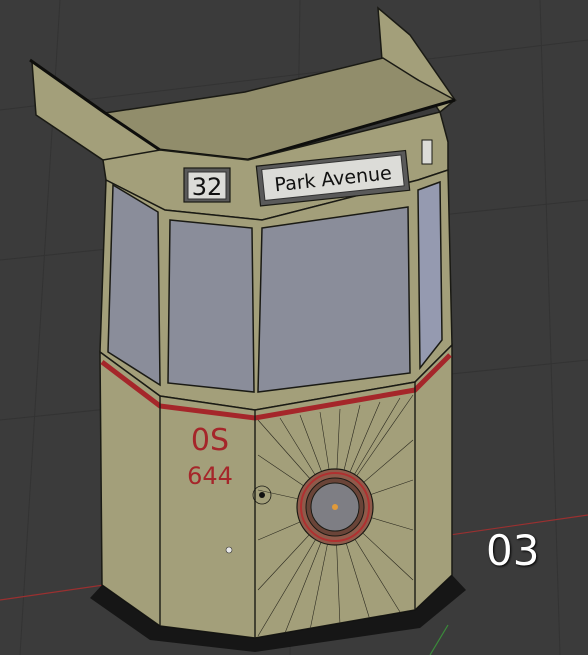 The image size is (588, 655). Describe the element at coordinates (210, 440) in the screenshot. I see `fleet-code: 0S` at that location.